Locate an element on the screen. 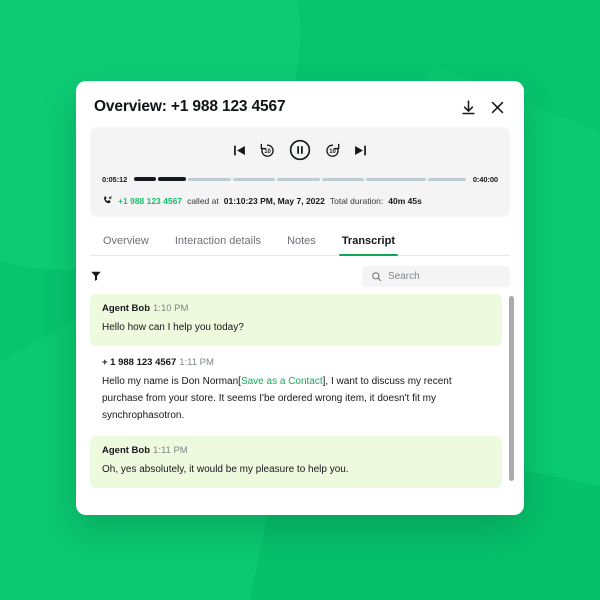 The height and width of the screenshot is (600, 600). search-box is located at coordinates (436, 276).